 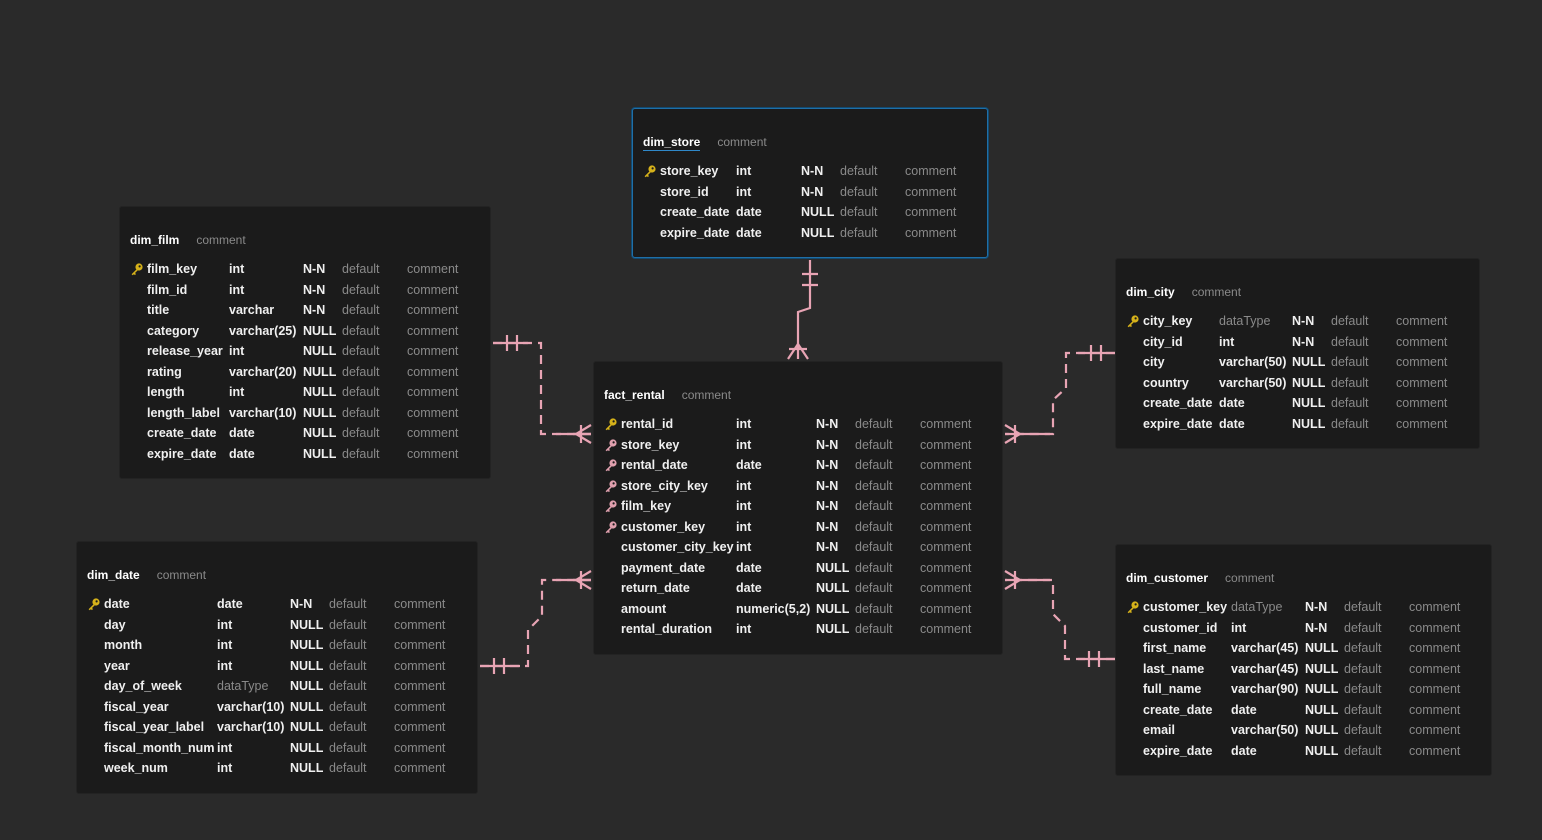 What do you see at coordinates (787, 588) in the screenshot?
I see `column-row: return_date date NULL default comment` at bounding box center [787, 588].